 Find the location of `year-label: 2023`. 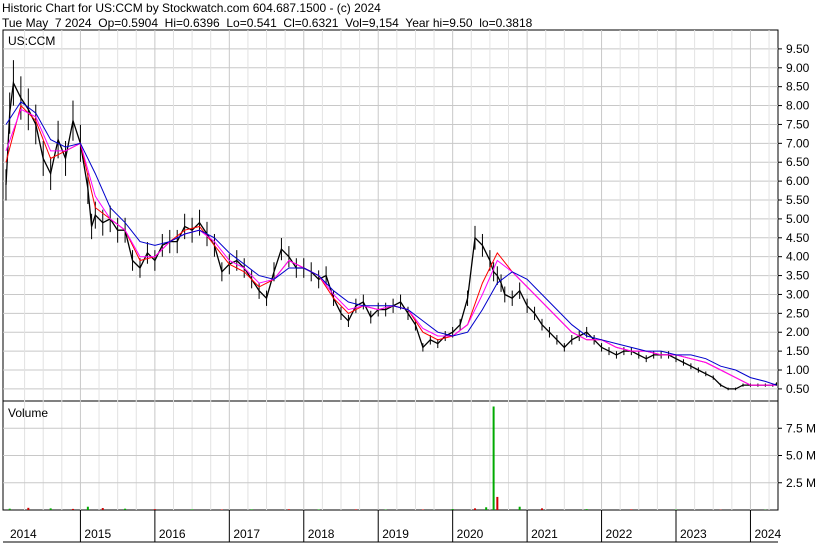

year-label: 2023 is located at coordinates (693, 534).